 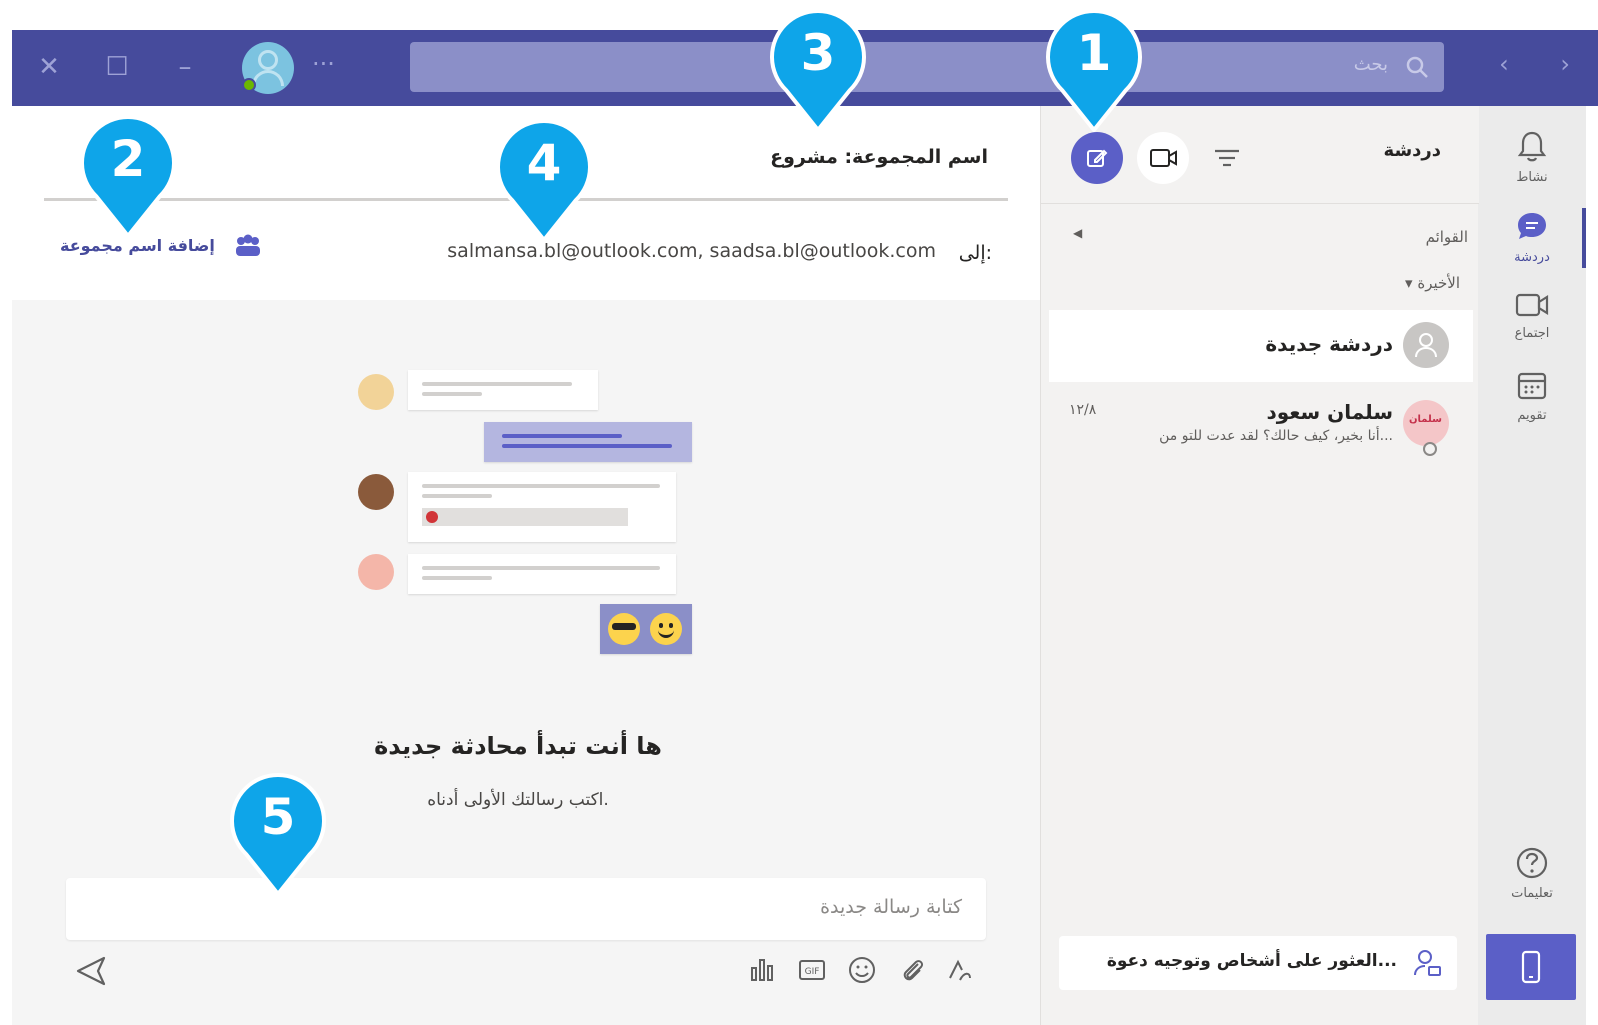 What do you see at coordinates (1370, 64) in the screenshot?
I see `search-placeholder: بحث` at bounding box center [1370, 64].